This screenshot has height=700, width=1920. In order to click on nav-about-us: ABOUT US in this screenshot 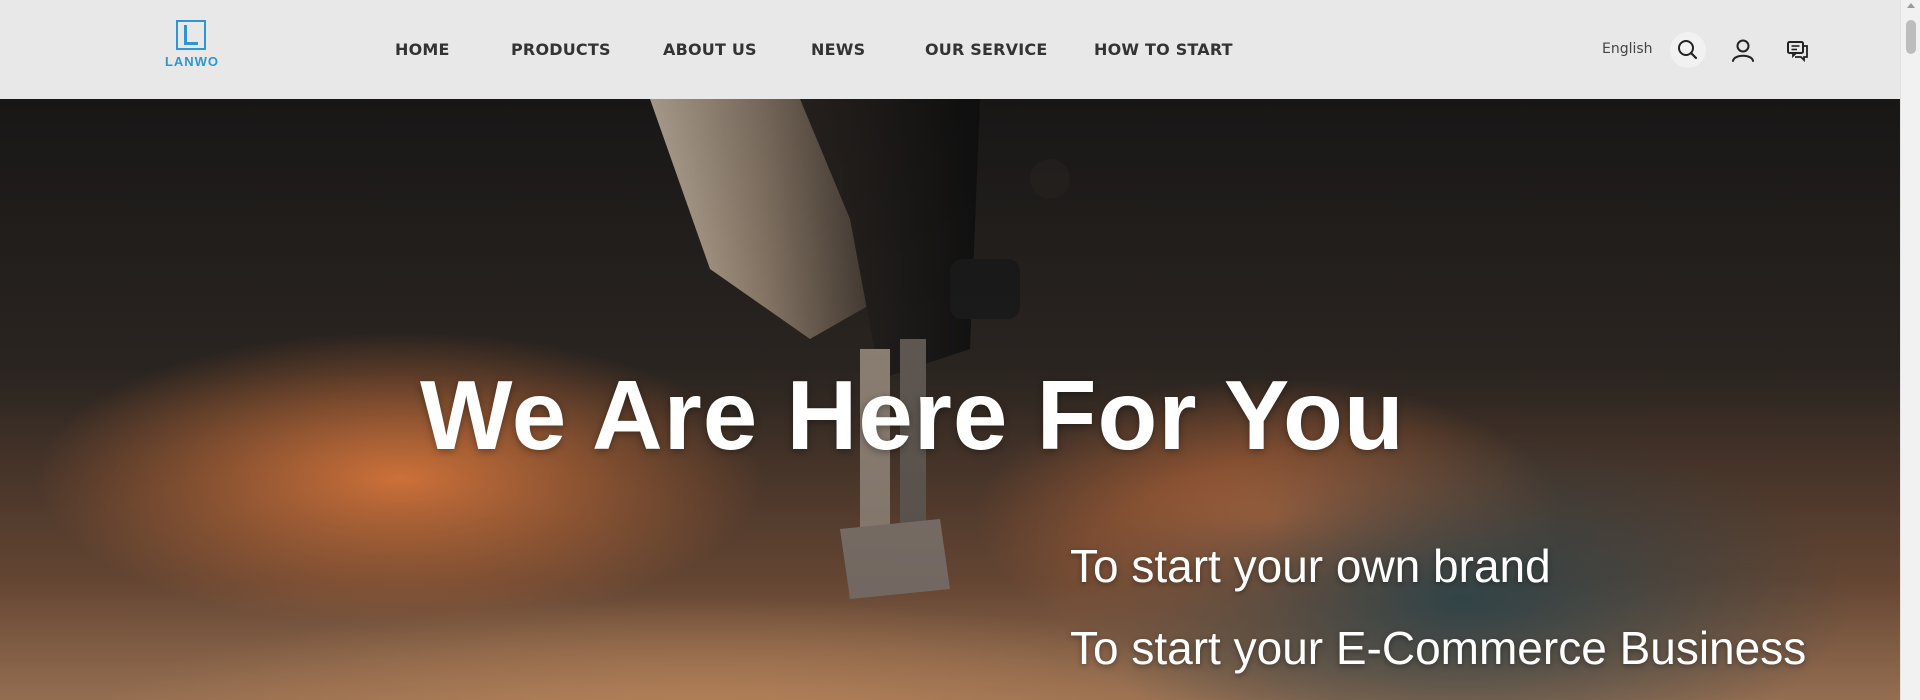, I will do `click(710, 49)`.